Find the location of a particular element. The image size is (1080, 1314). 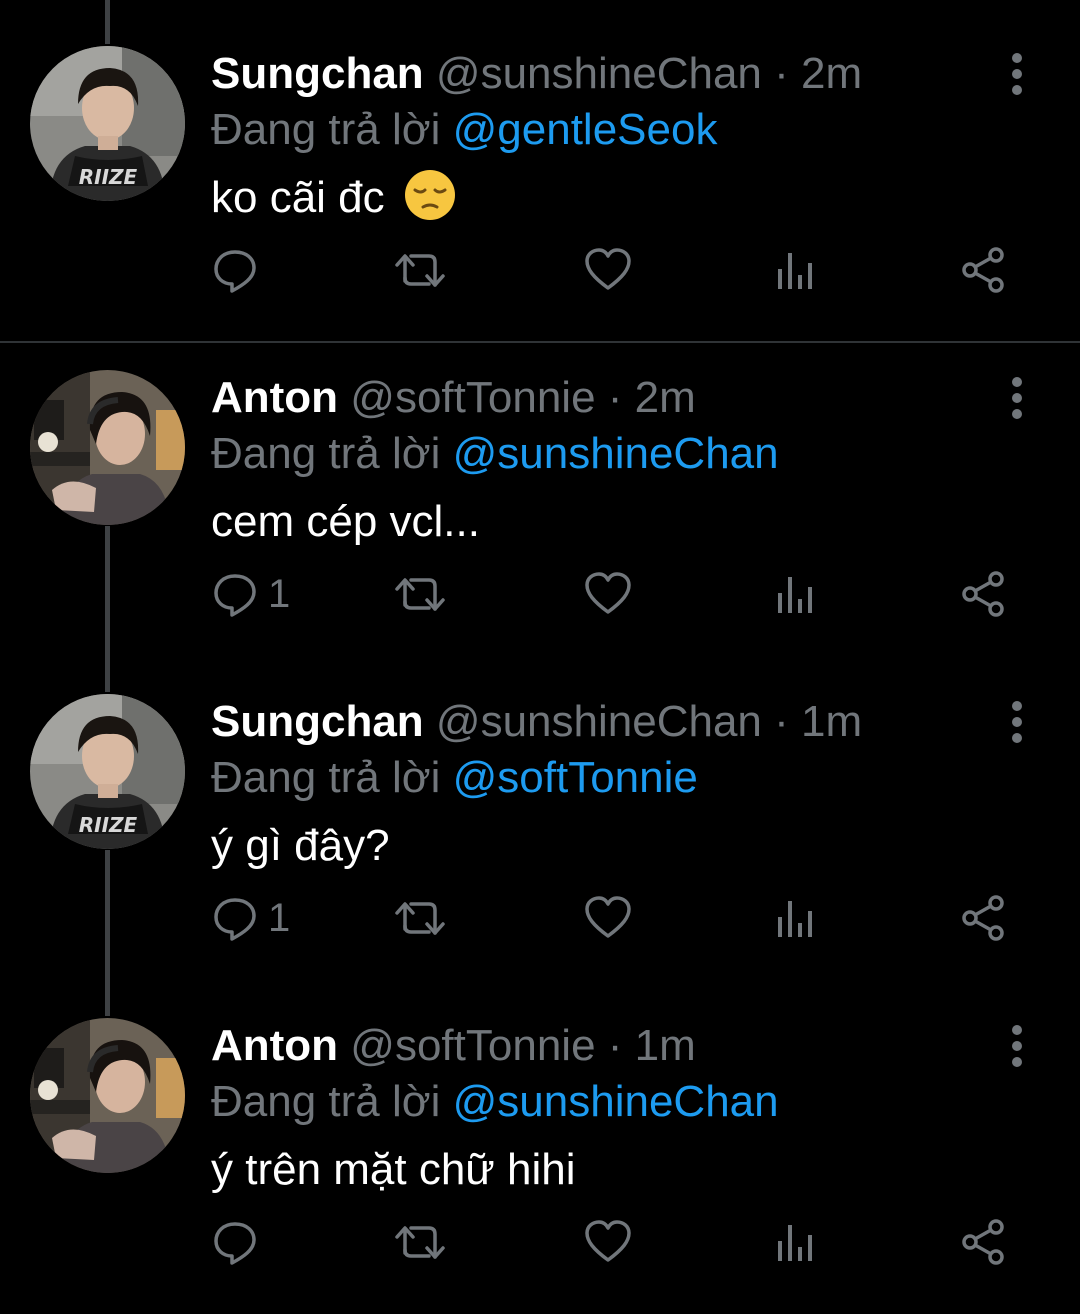

thread-connector-top is located at coordinates (107, 22).